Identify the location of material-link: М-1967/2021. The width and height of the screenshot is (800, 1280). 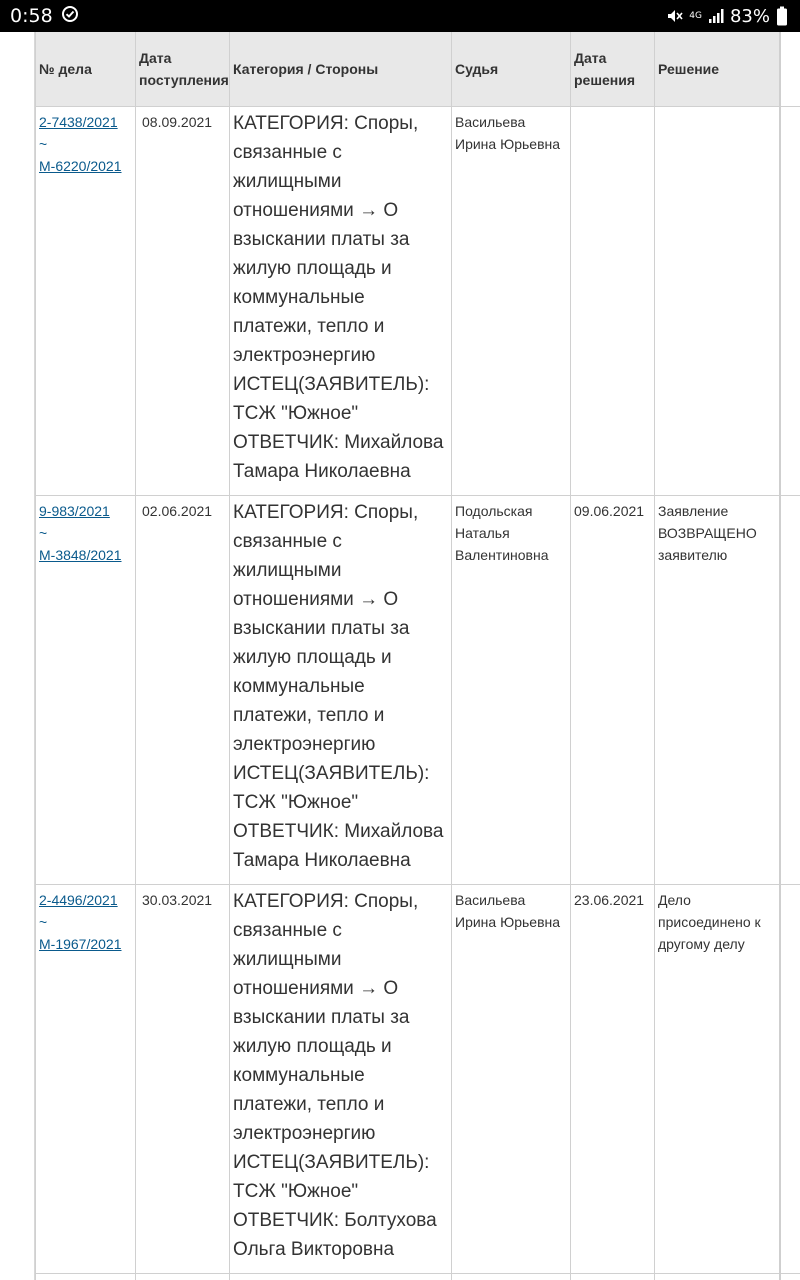
(85, 944).